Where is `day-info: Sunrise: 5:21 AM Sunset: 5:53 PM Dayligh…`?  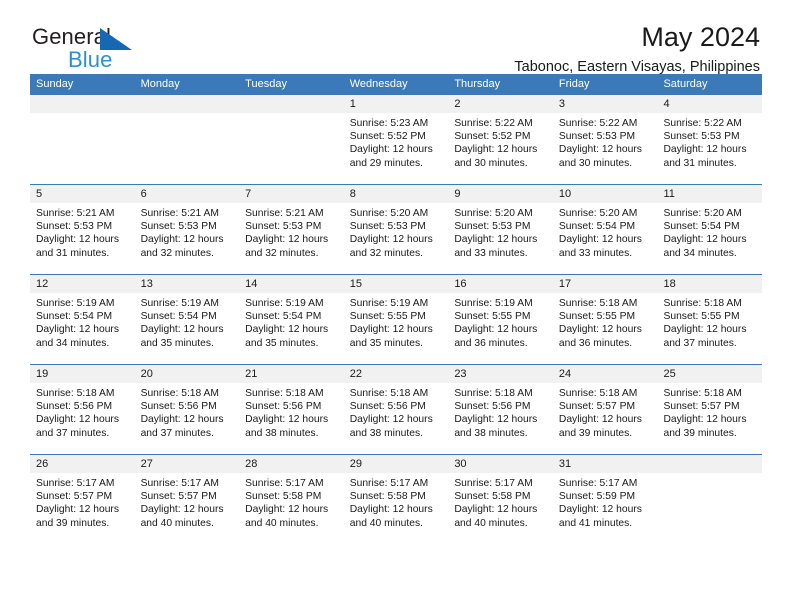 day-info: Sunrise: 5:21 AM Sunset: 5:53 PM Dayligh… is located at coordinates (82, 231).